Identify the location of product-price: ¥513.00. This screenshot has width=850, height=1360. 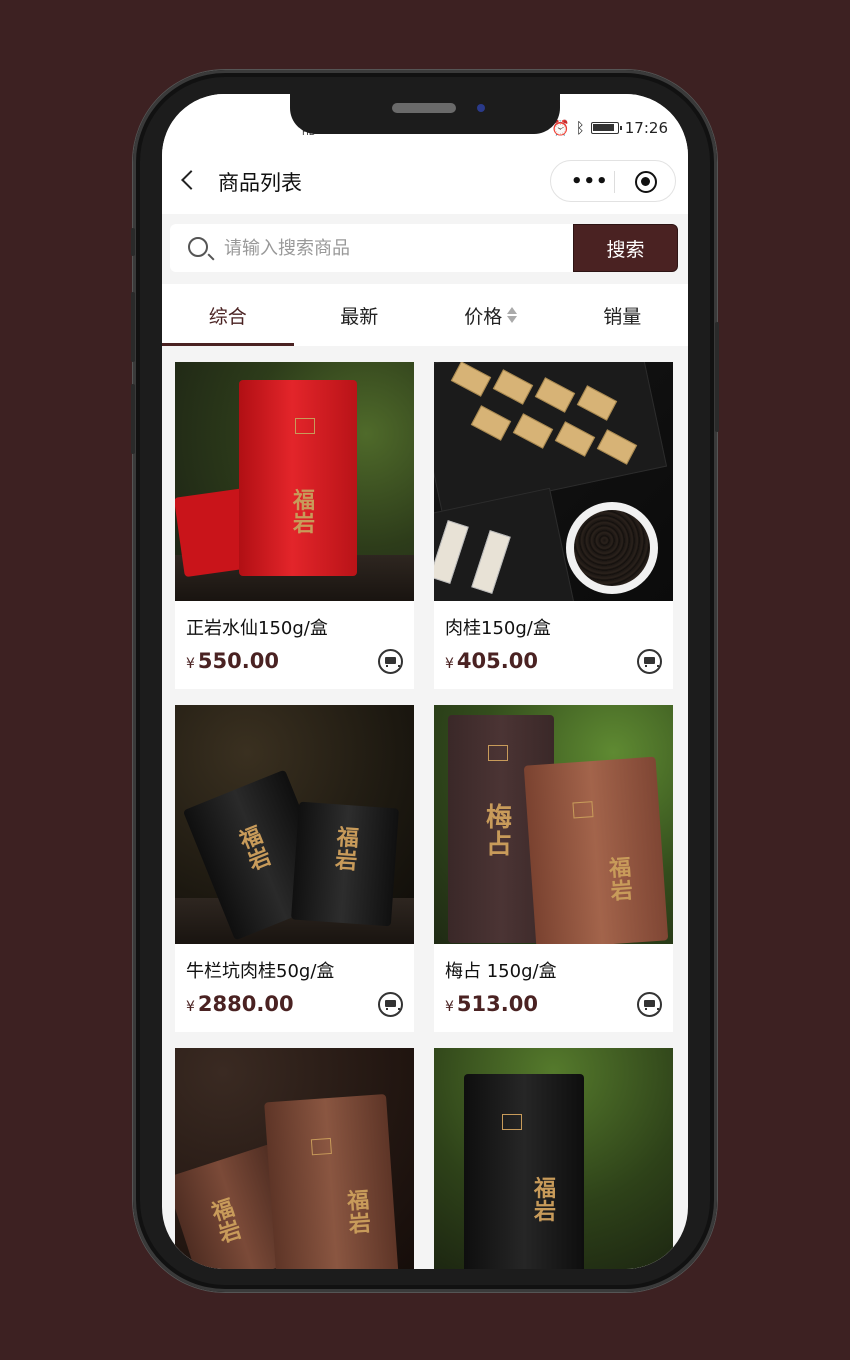
(491, 1004).